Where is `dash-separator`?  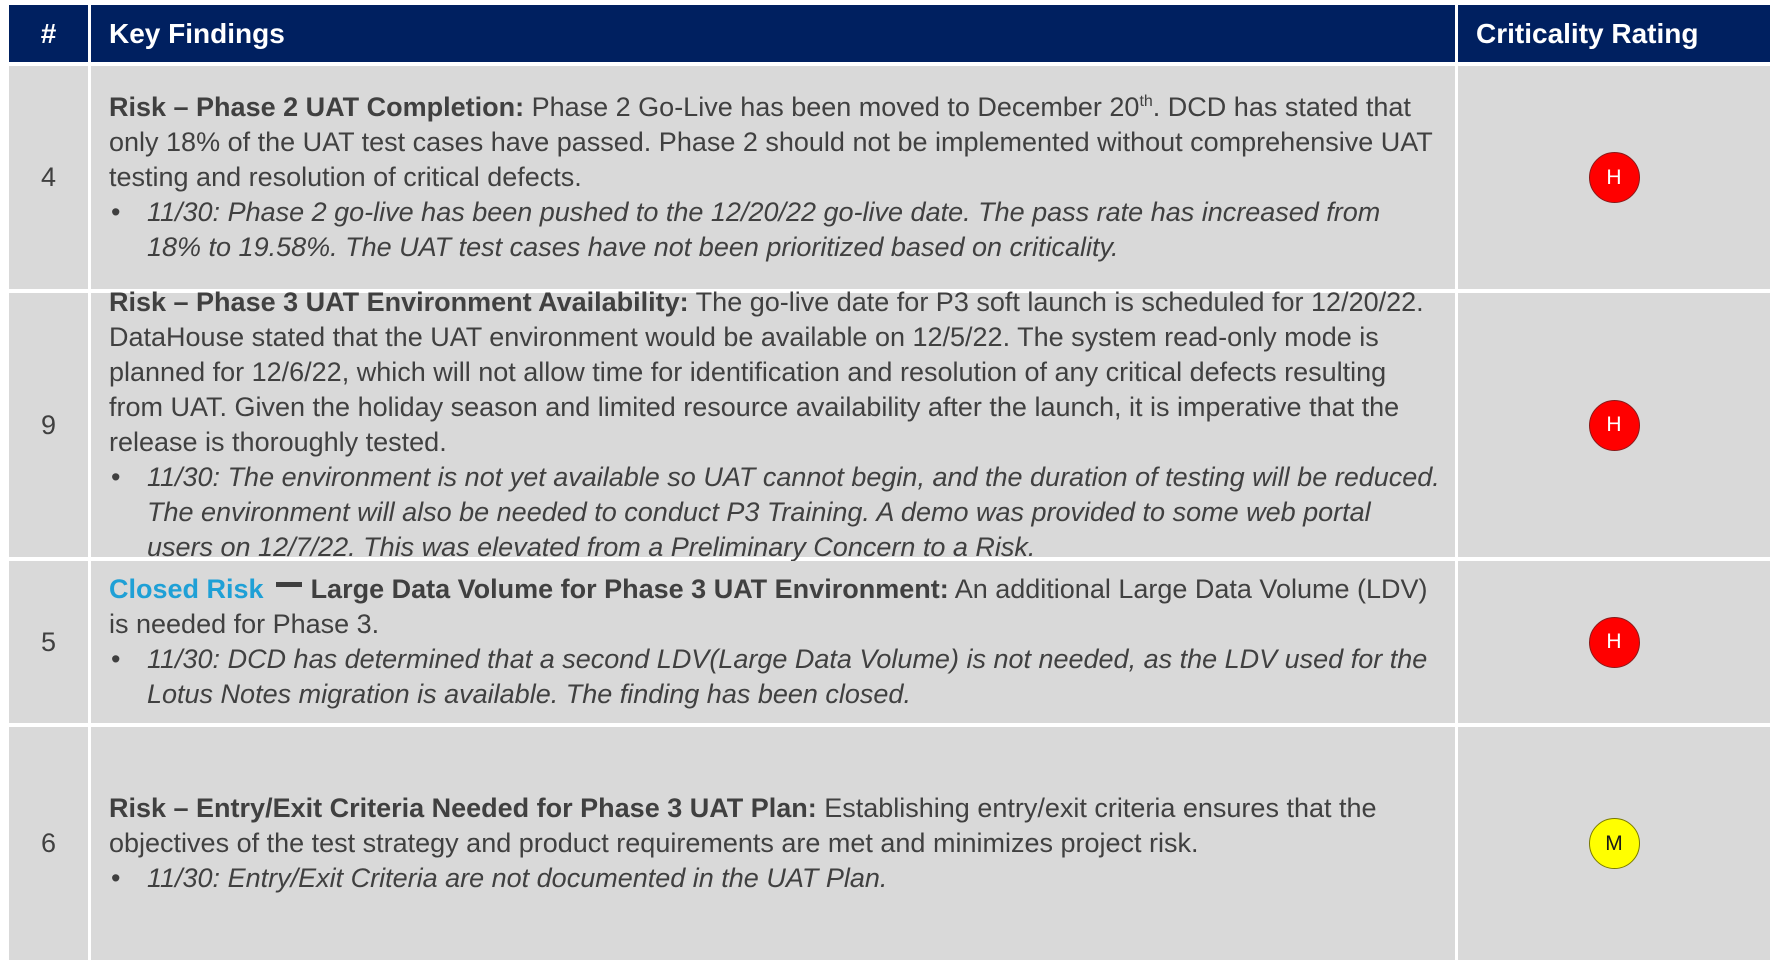 dash-separator is located at coordinates (288, 585).